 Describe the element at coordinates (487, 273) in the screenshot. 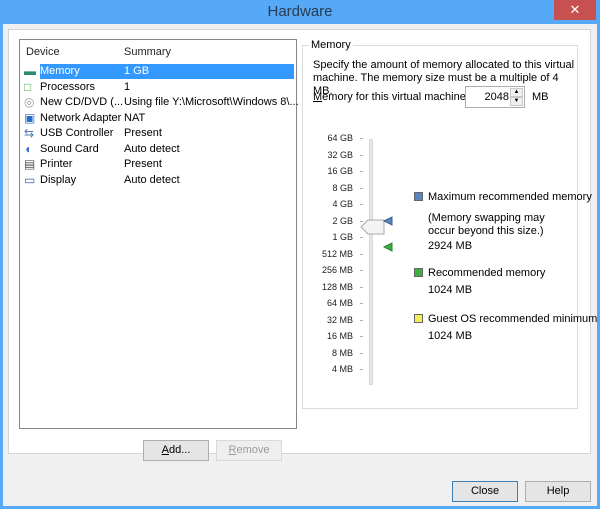

I see `recommended-label: Recommended memory` at that location.